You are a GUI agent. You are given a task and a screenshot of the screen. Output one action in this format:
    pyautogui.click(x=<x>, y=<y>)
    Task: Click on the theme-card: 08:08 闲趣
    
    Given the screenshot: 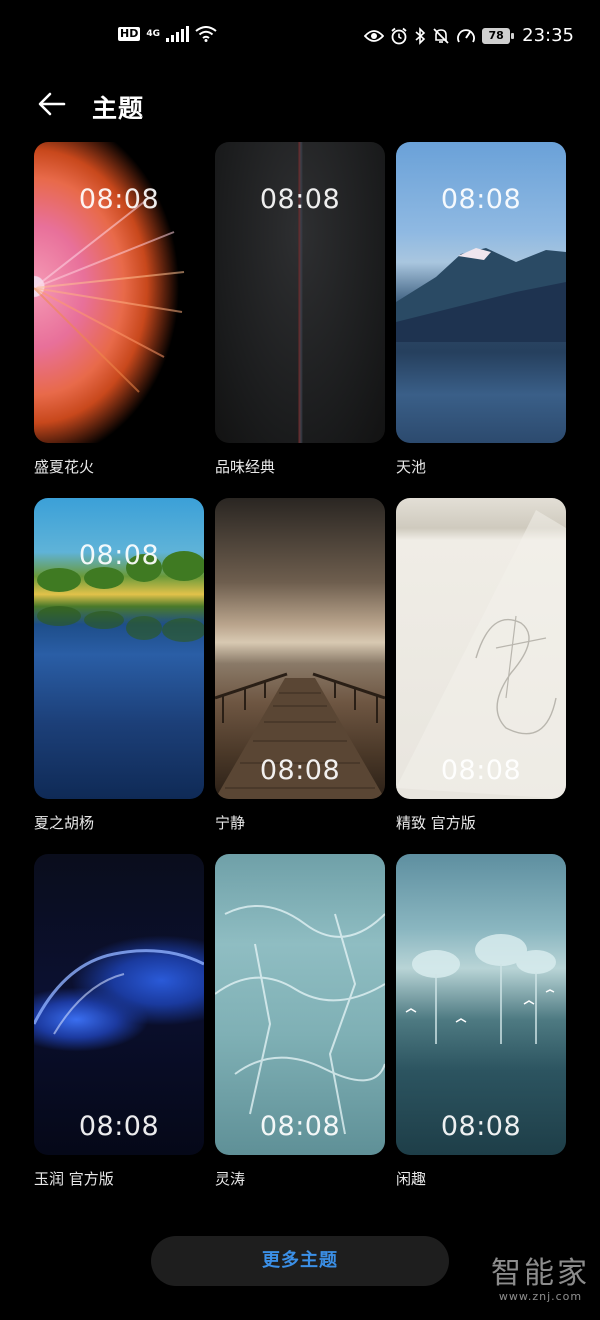 What is the action you would take?
    pyautogui.click(x=481, y=1021)
    